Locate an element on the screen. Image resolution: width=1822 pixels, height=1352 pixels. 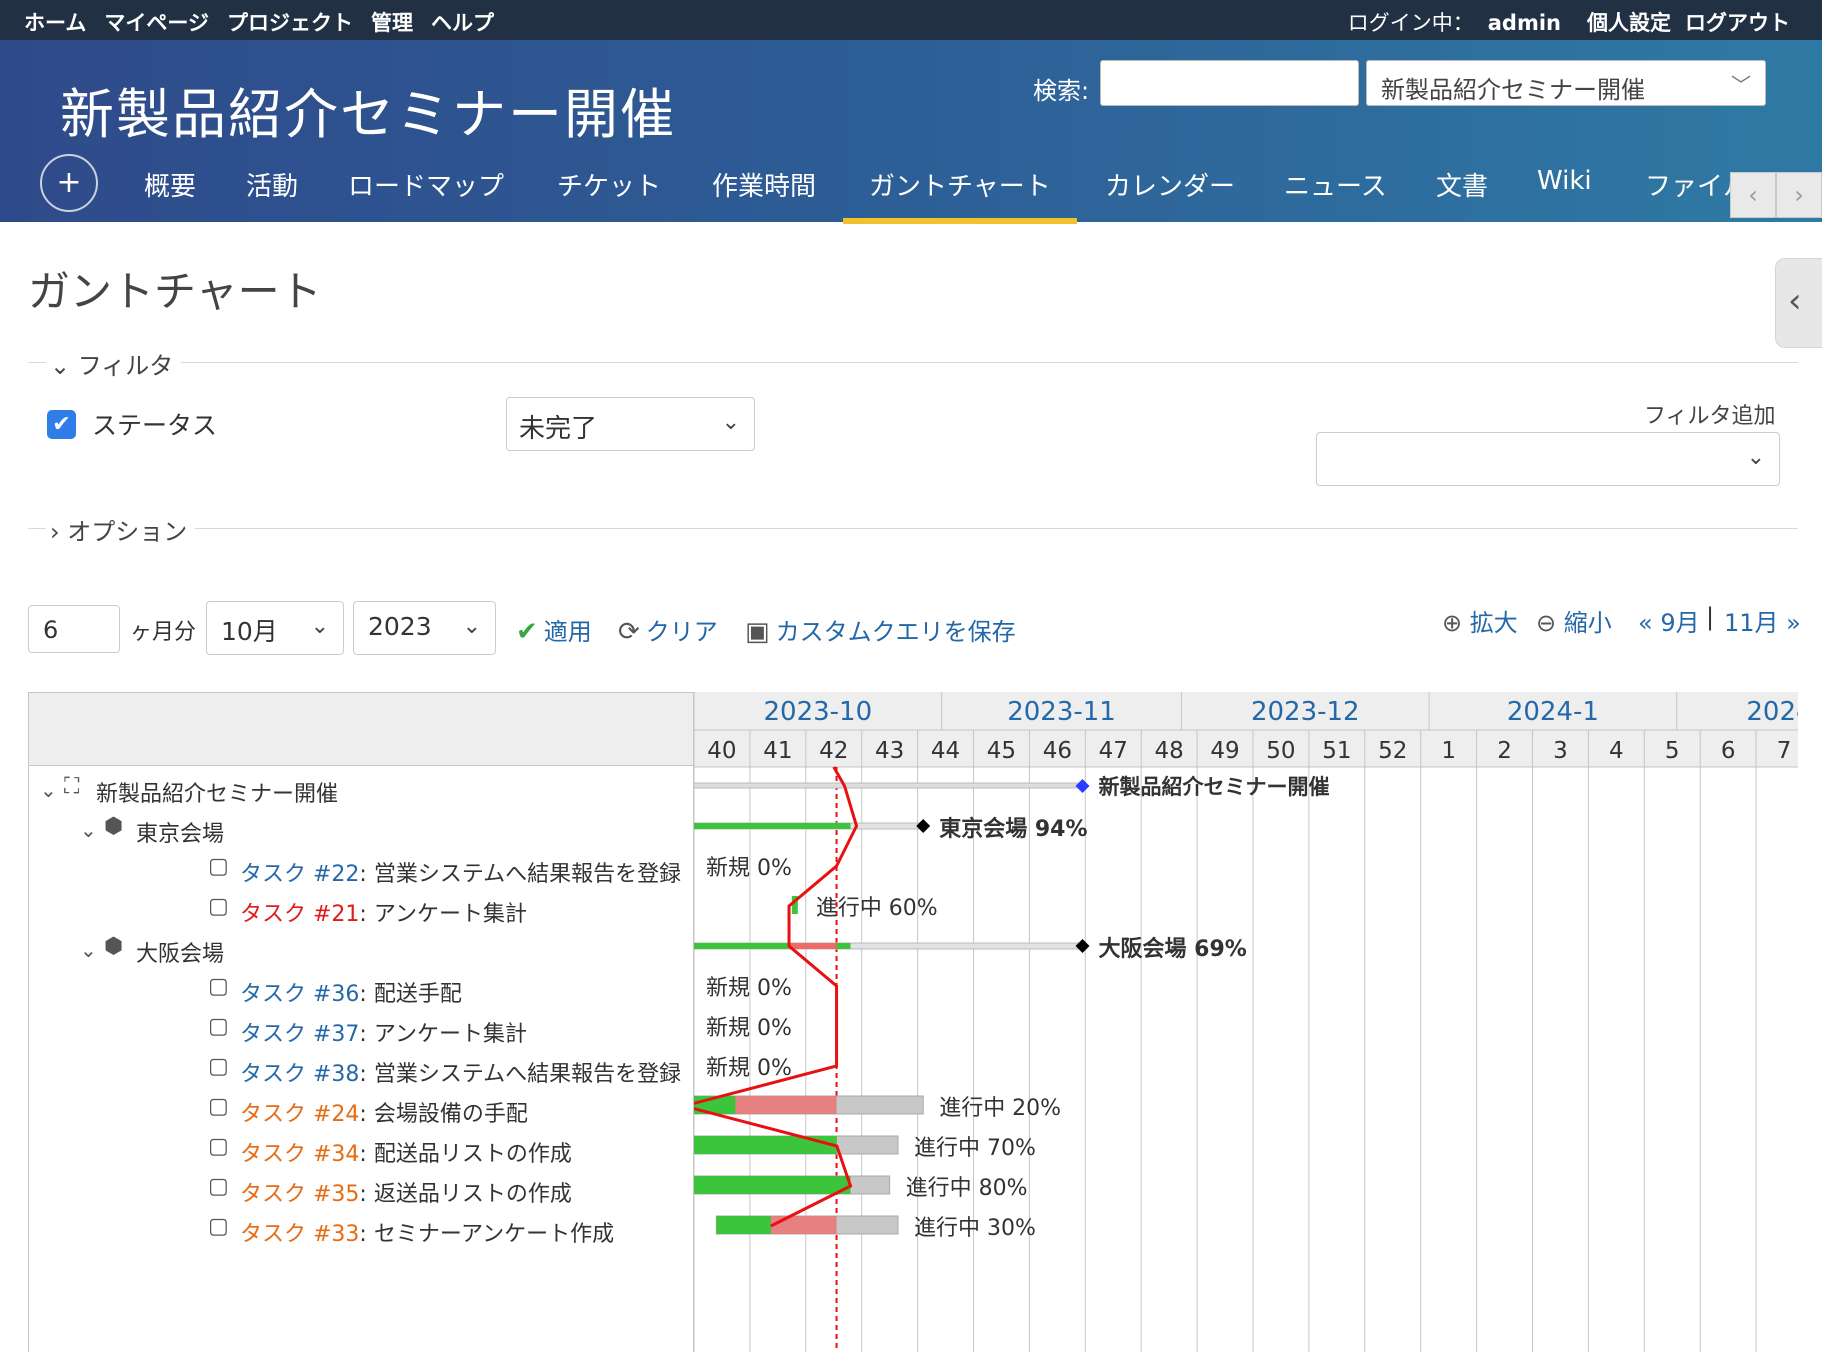
apply-button: ✔ 適用 is located at coordinates (554, 629).